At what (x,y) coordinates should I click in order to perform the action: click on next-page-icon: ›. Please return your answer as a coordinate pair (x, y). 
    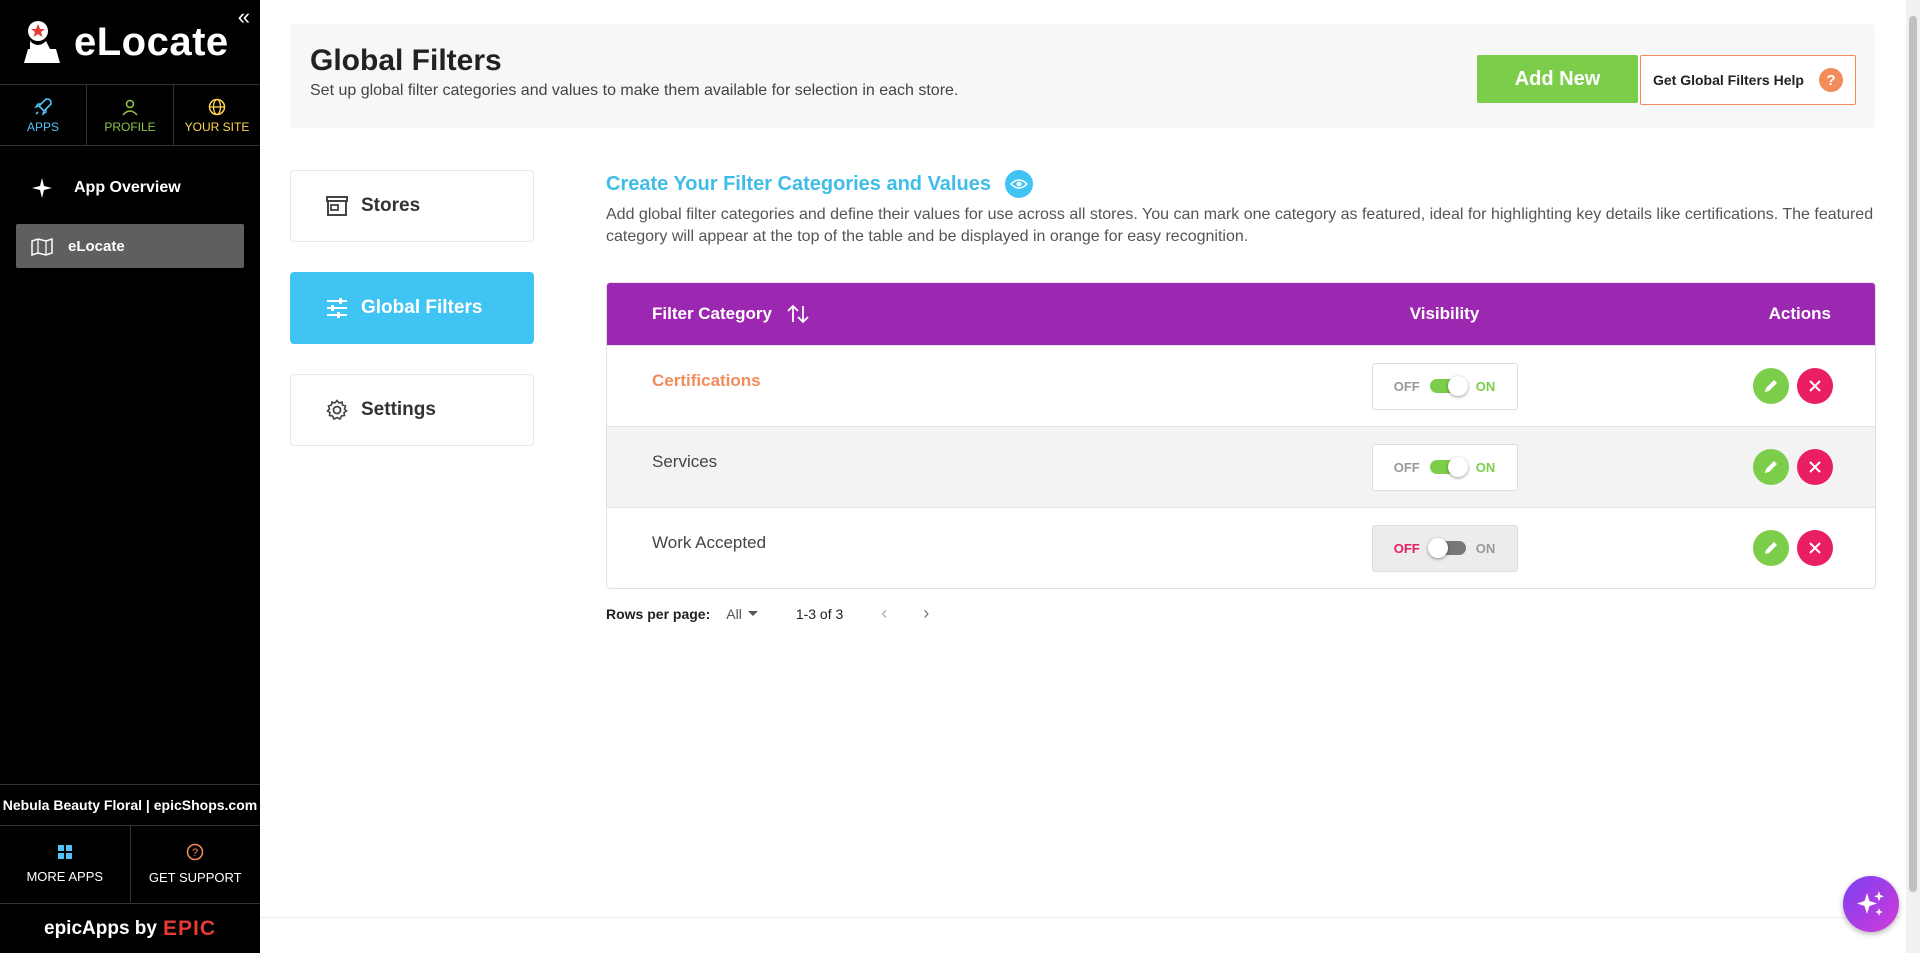
    Looking at the image, I should click on (926, 613).